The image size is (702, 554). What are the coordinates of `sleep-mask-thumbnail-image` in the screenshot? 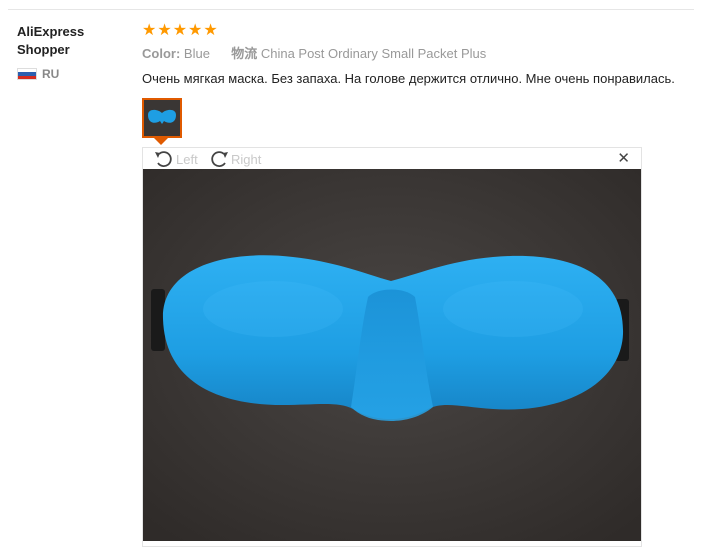 It's located at (162, 118).